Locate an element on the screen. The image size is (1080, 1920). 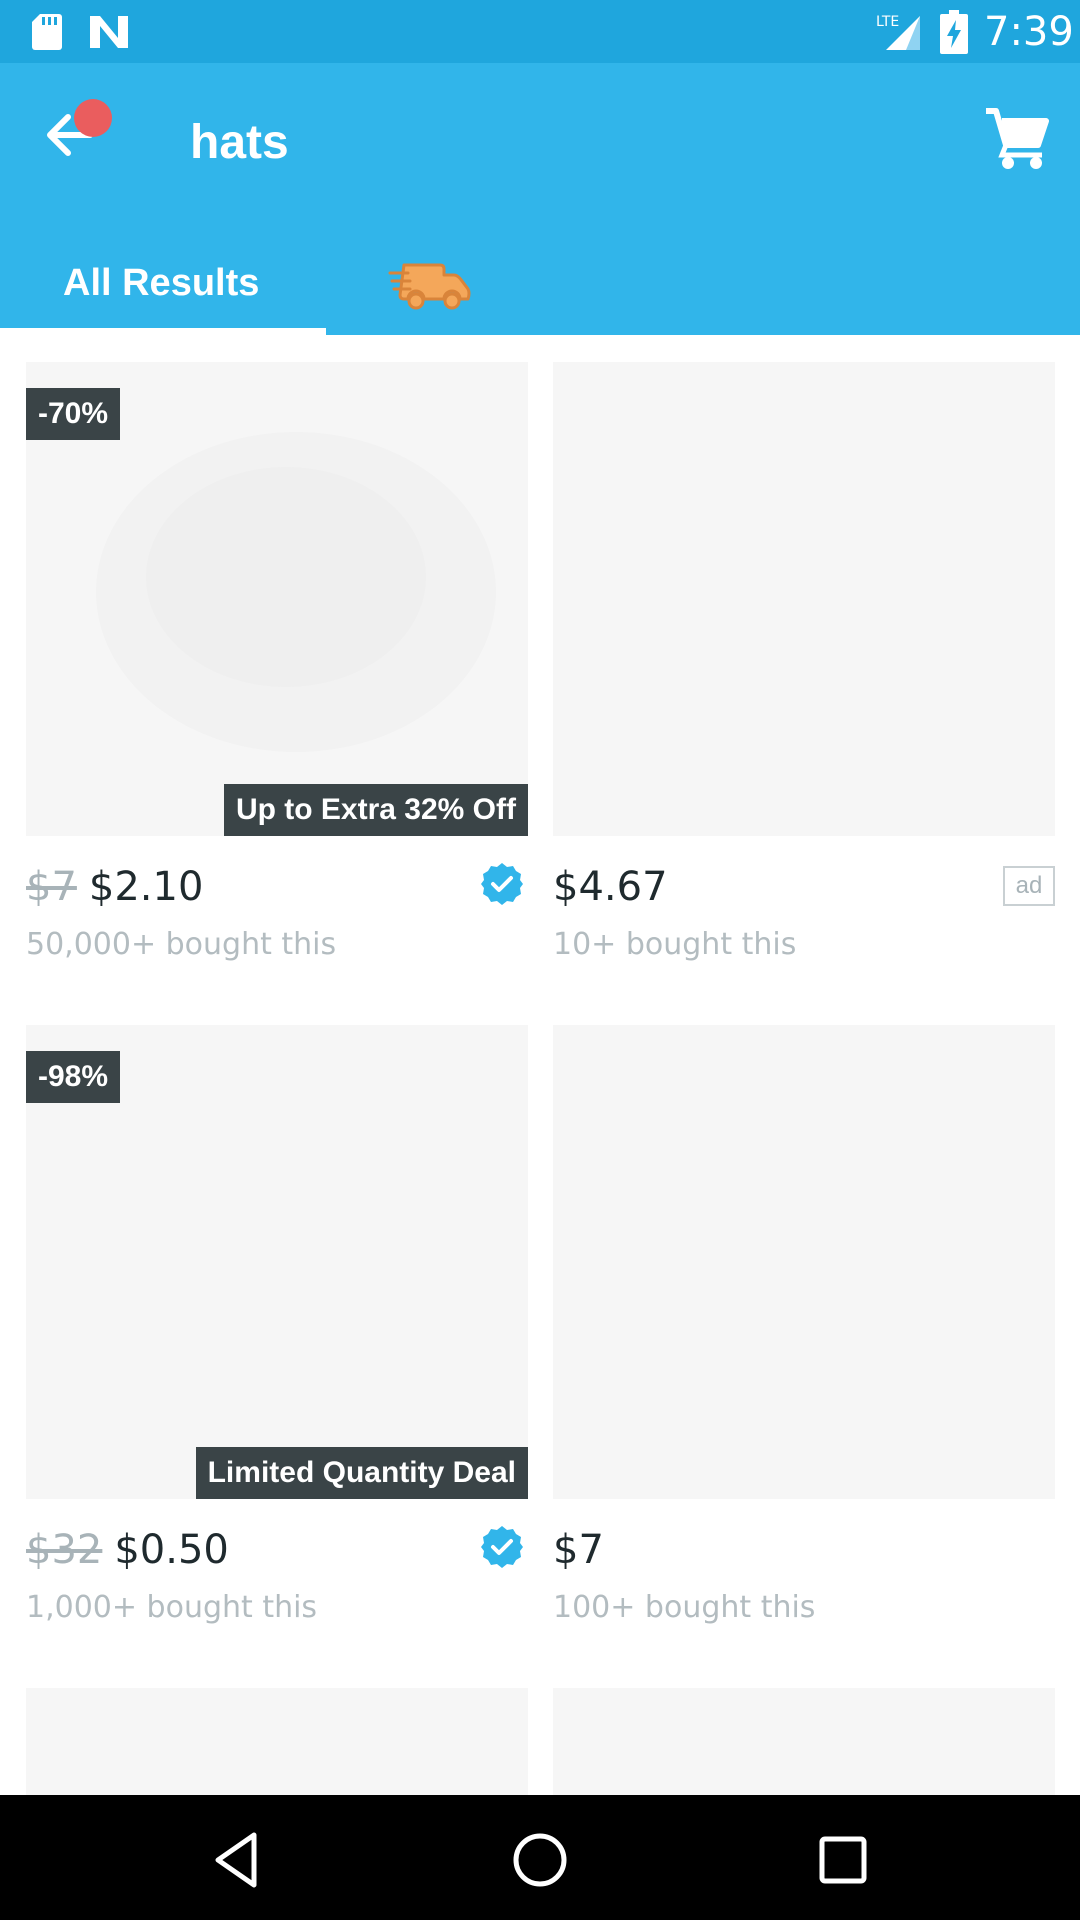
nav-recents-button is located at coordinates (843, 1860).